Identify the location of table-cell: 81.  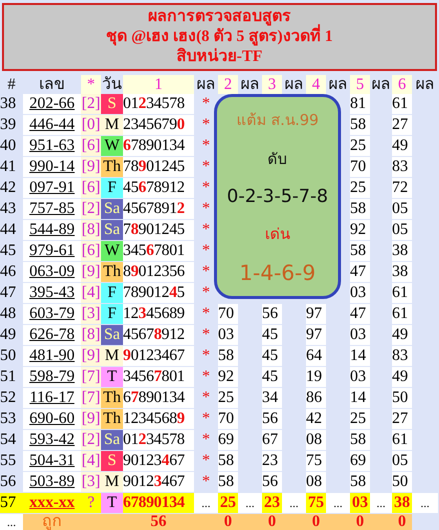
(360, 104).